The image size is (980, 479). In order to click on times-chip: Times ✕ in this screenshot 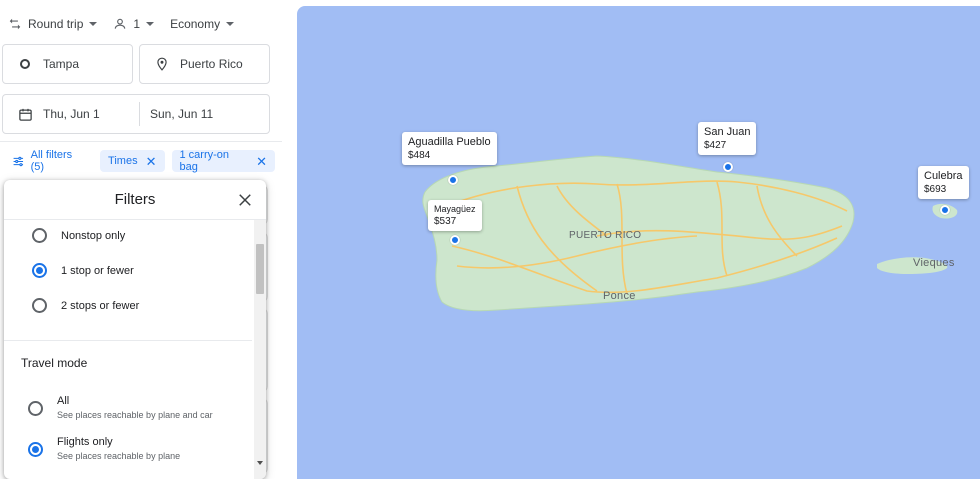, I will do `click(132, 161)`.